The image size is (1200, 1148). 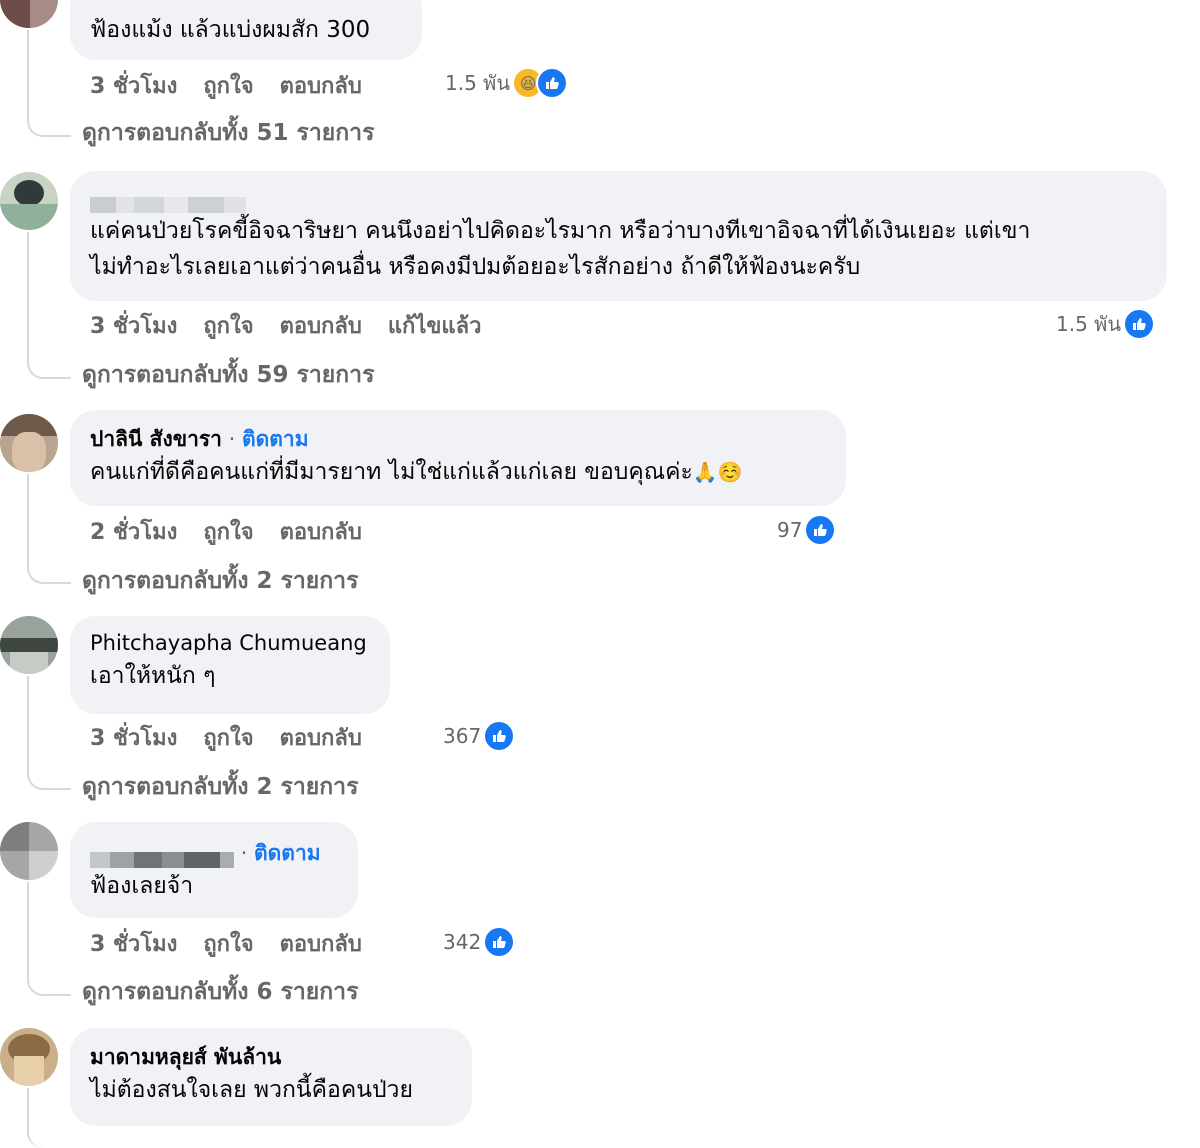 What do you see at coordinates (133, 531) in the screenshot?
I see `timestamp: 2 ชั่วโมง` at bounding box center [133, 531].